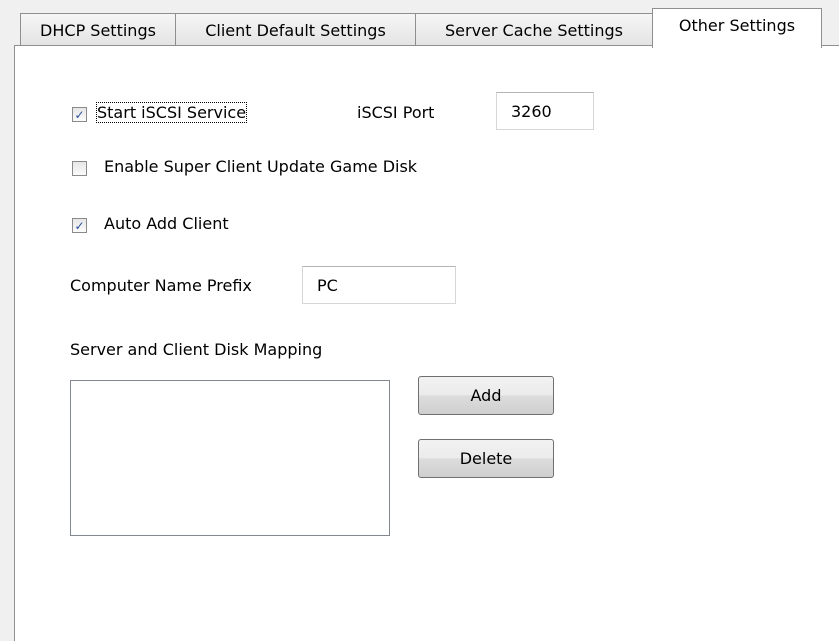 The width and height of the screenshot is (839, 641). What do you see at coordinates (737, 28) in the screenshot?
I see `tab-other-settings: Other Settings` at bounding box center [737, 28].